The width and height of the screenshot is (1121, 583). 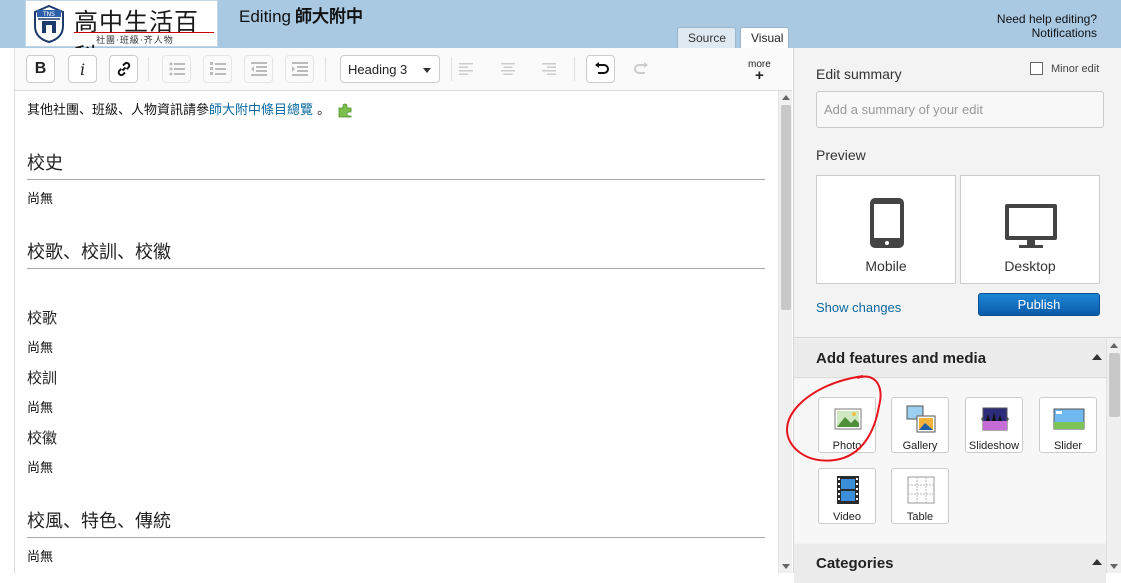 I want to click on page-name: 師大附中, so click(x=328, y=17).